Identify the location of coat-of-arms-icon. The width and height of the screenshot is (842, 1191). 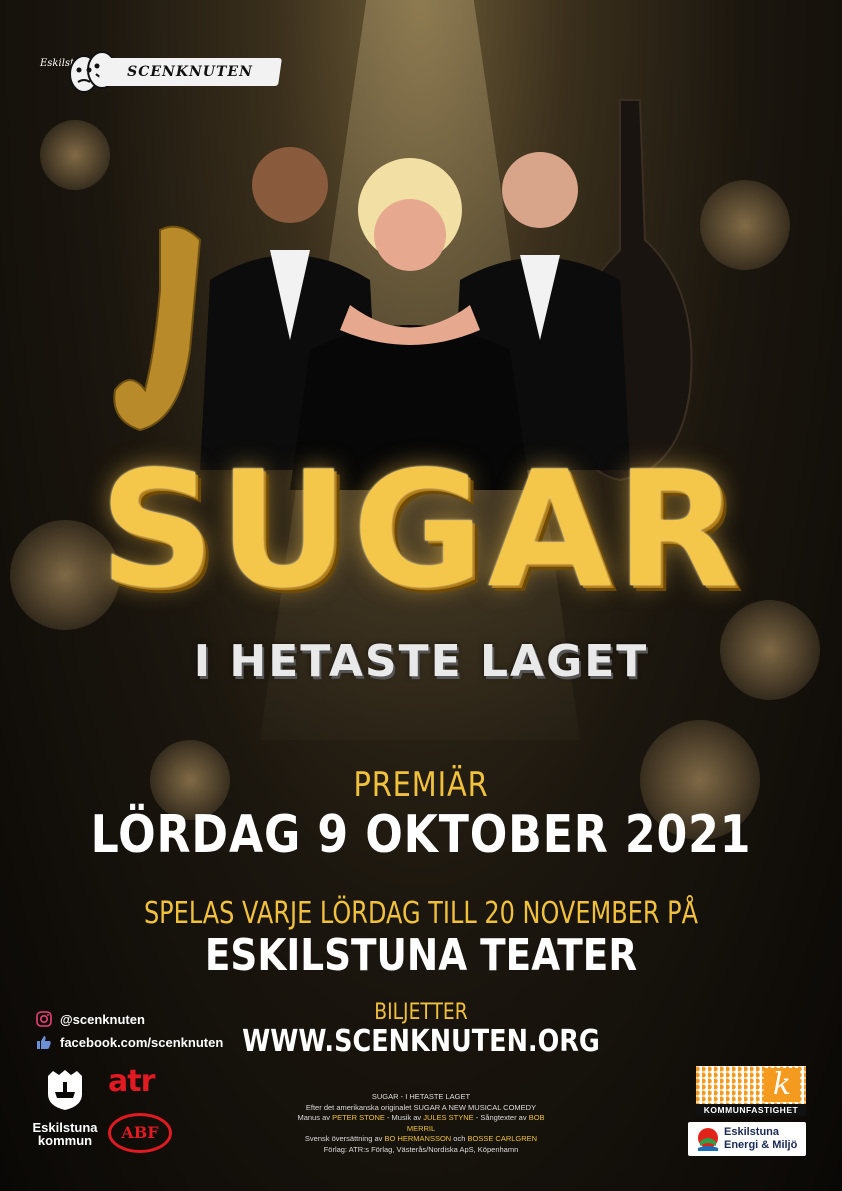
(65, 1090).